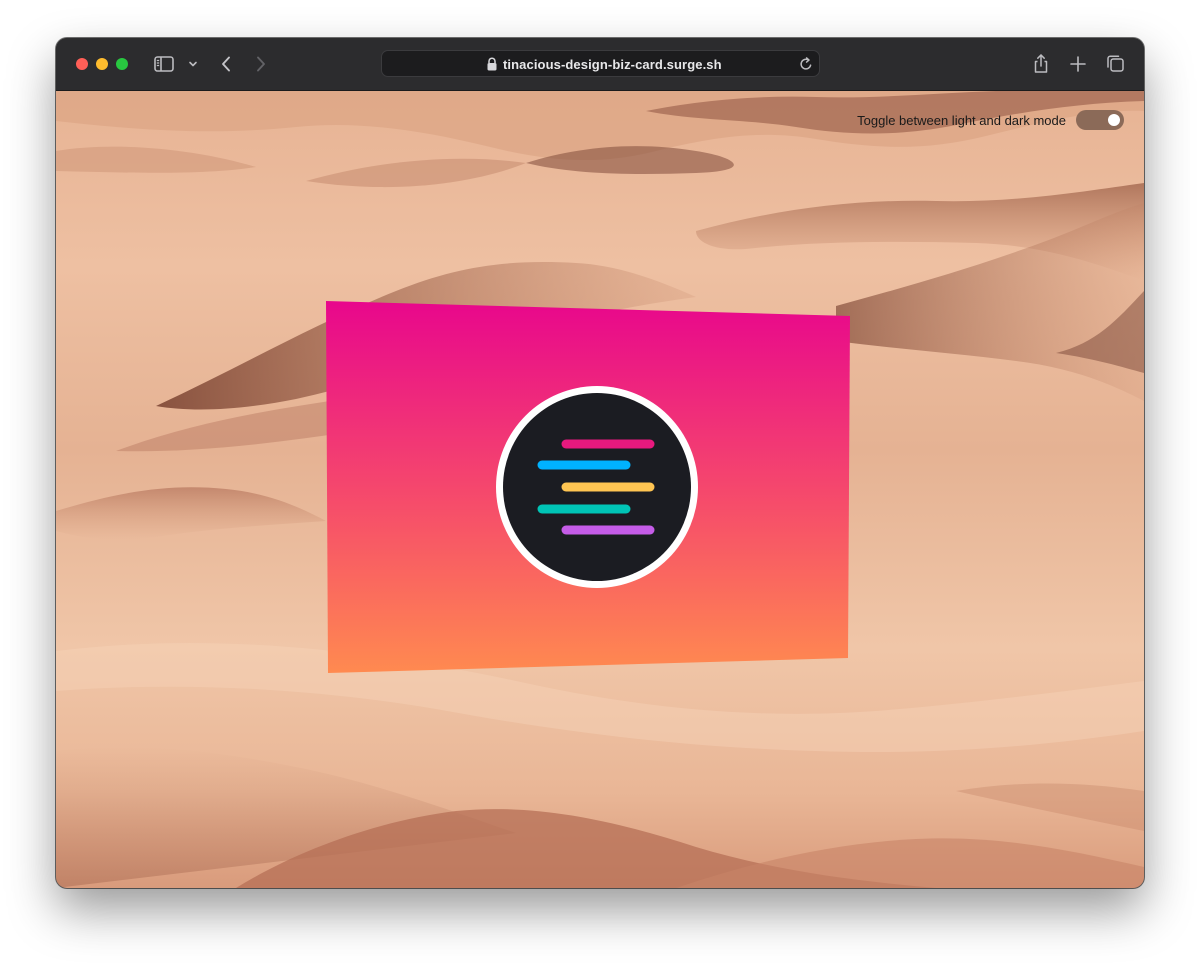  I want to click on address-bar: tinacious-design-biz-card.surge.sh, so click(600, 63).